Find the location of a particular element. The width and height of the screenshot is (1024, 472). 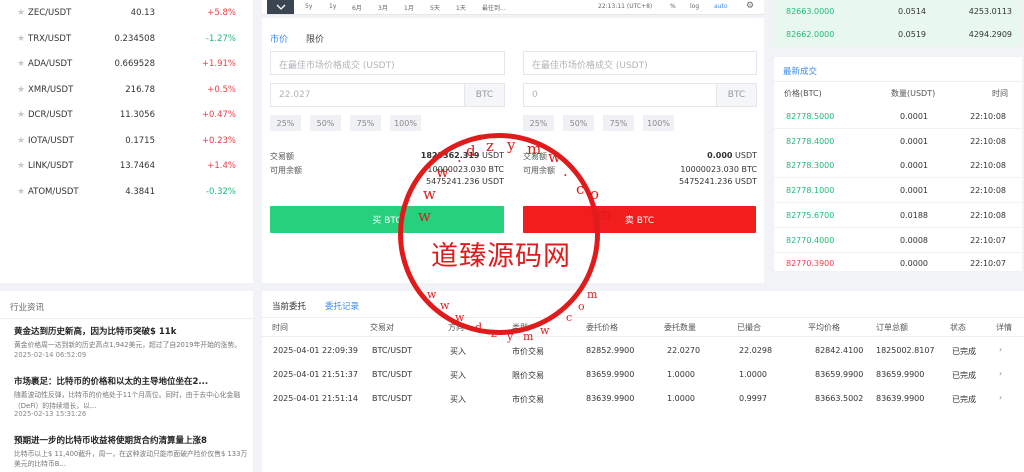

market-row: ★ ZEC/USDT 40.13 +5.8% is located at coordinates (125, 13).